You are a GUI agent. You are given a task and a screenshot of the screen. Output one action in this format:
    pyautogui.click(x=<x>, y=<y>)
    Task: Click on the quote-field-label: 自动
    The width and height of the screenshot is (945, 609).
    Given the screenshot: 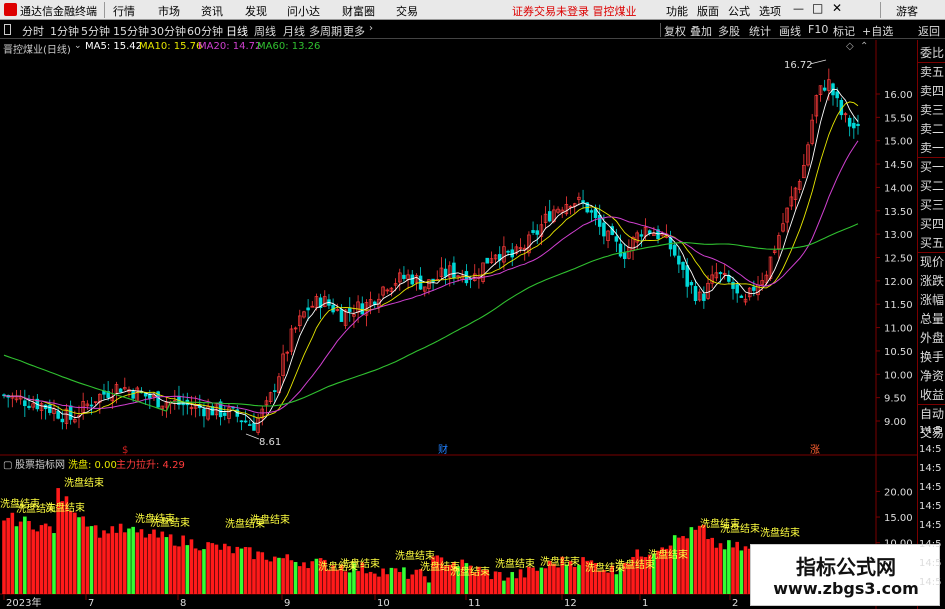 What is the action you would take?
    pyautogui.click(x=932, y=413)
    